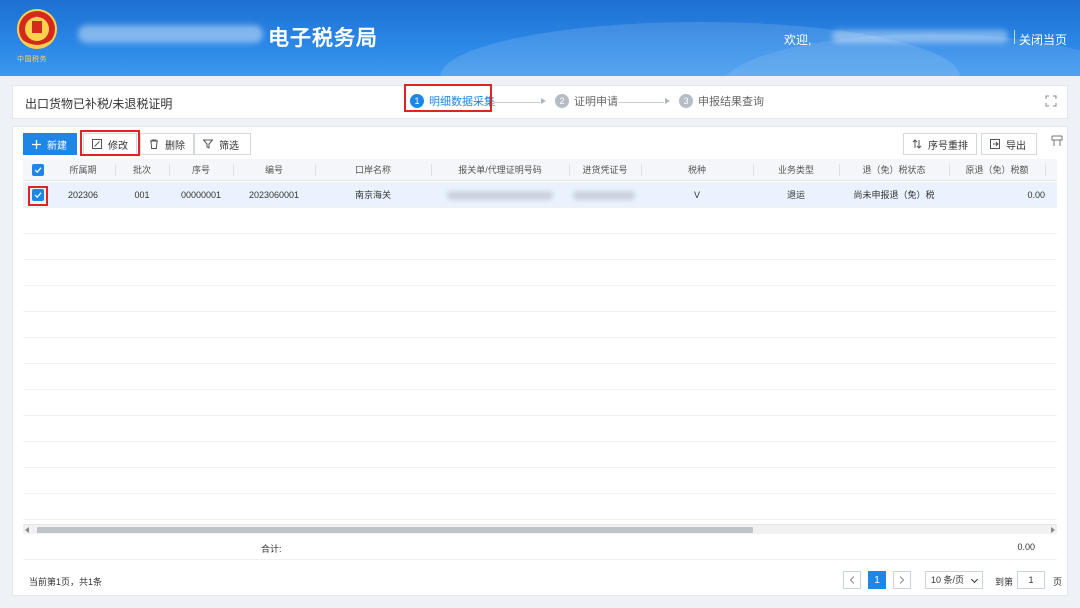 This screenshot has height=608, width=1080. I want to click on reorder-button: 序号重排, so click(940, 144).